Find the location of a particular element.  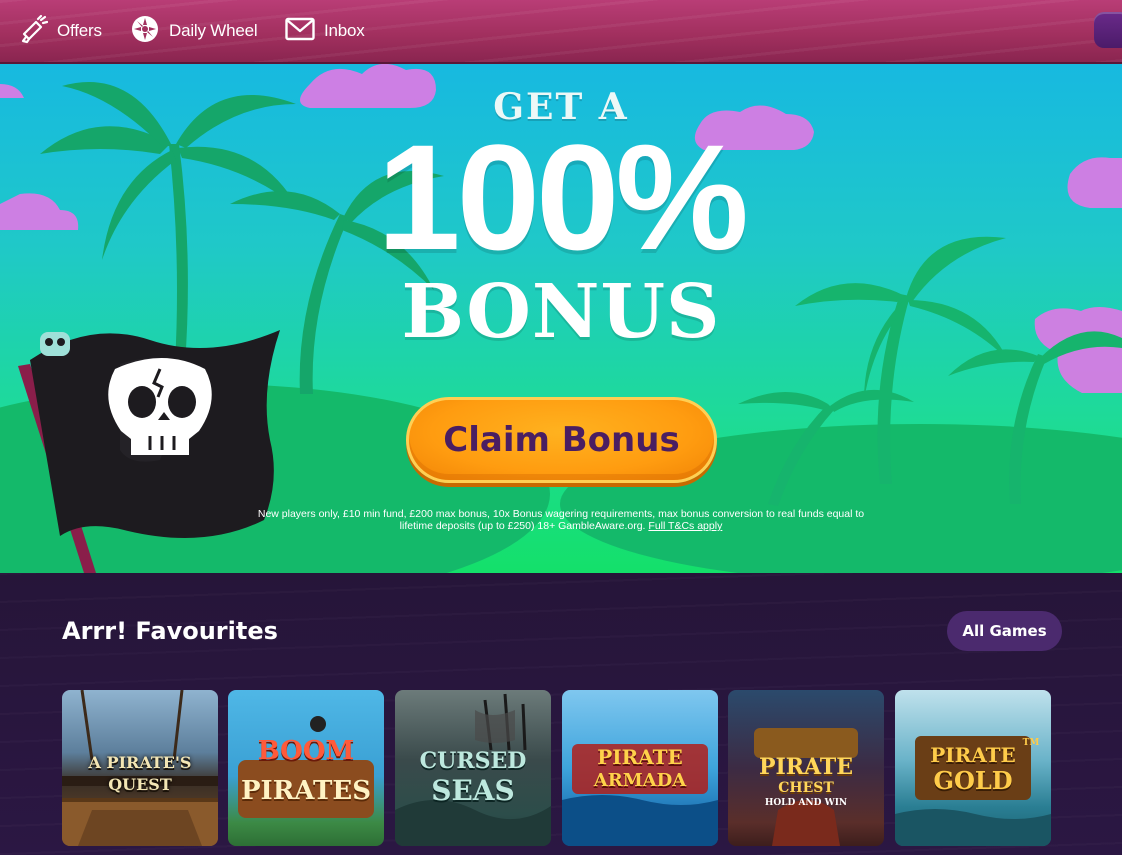

section-title: Arrr! Favourites is located at coordinates (170, 631).